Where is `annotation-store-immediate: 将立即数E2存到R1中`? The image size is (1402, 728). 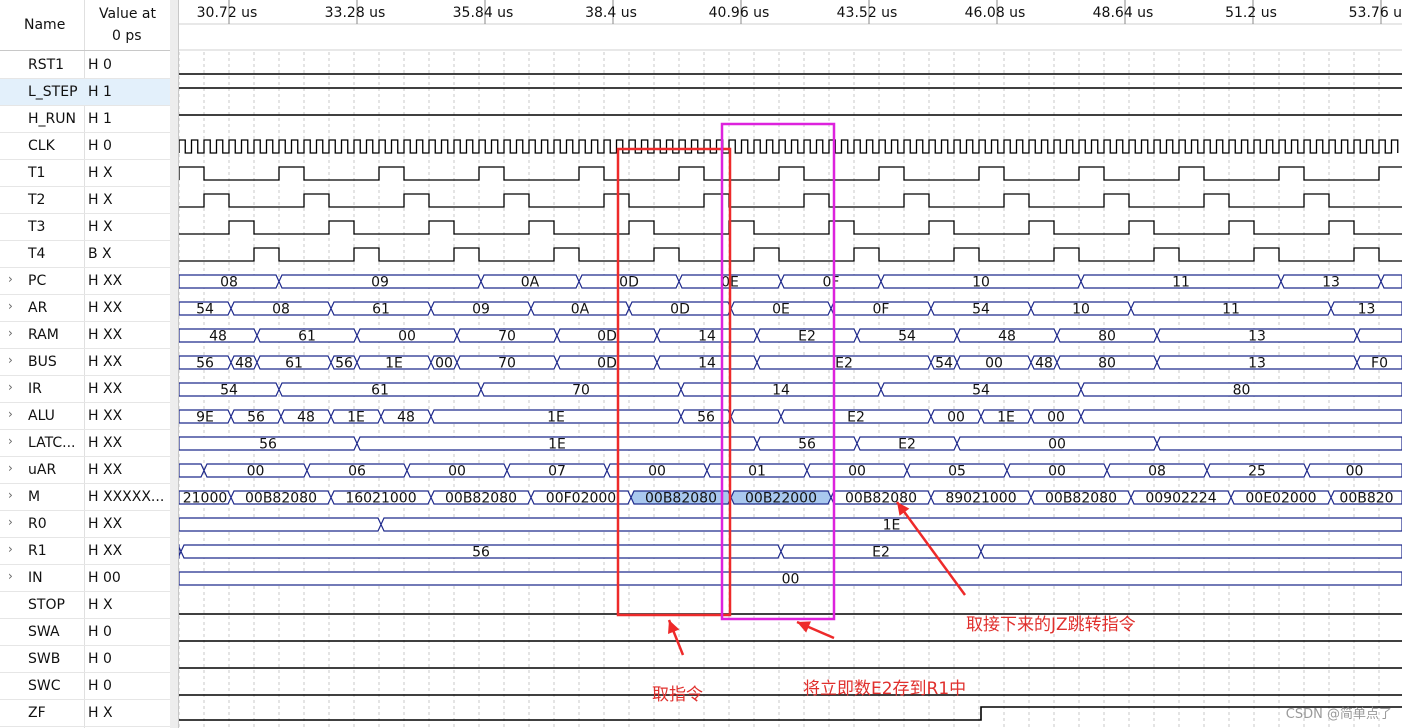 annotation-store-immediate: 将立即数E2存到R1中 is located at coordinates (885, 689).